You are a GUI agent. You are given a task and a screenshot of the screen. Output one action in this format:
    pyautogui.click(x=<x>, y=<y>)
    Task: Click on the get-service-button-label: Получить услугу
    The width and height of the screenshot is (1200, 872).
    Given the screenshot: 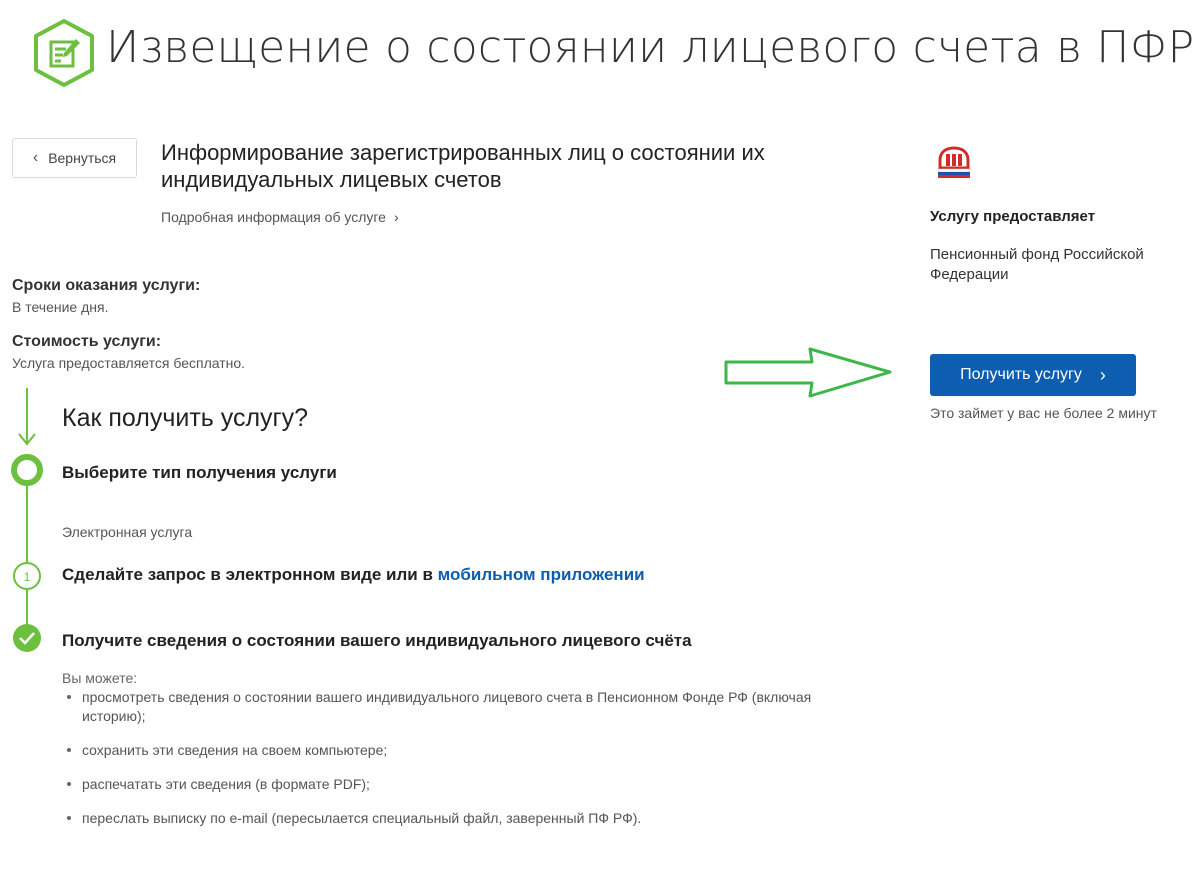 What is the action you would take?
    pyautogui.click(x=1021, y=374)
    